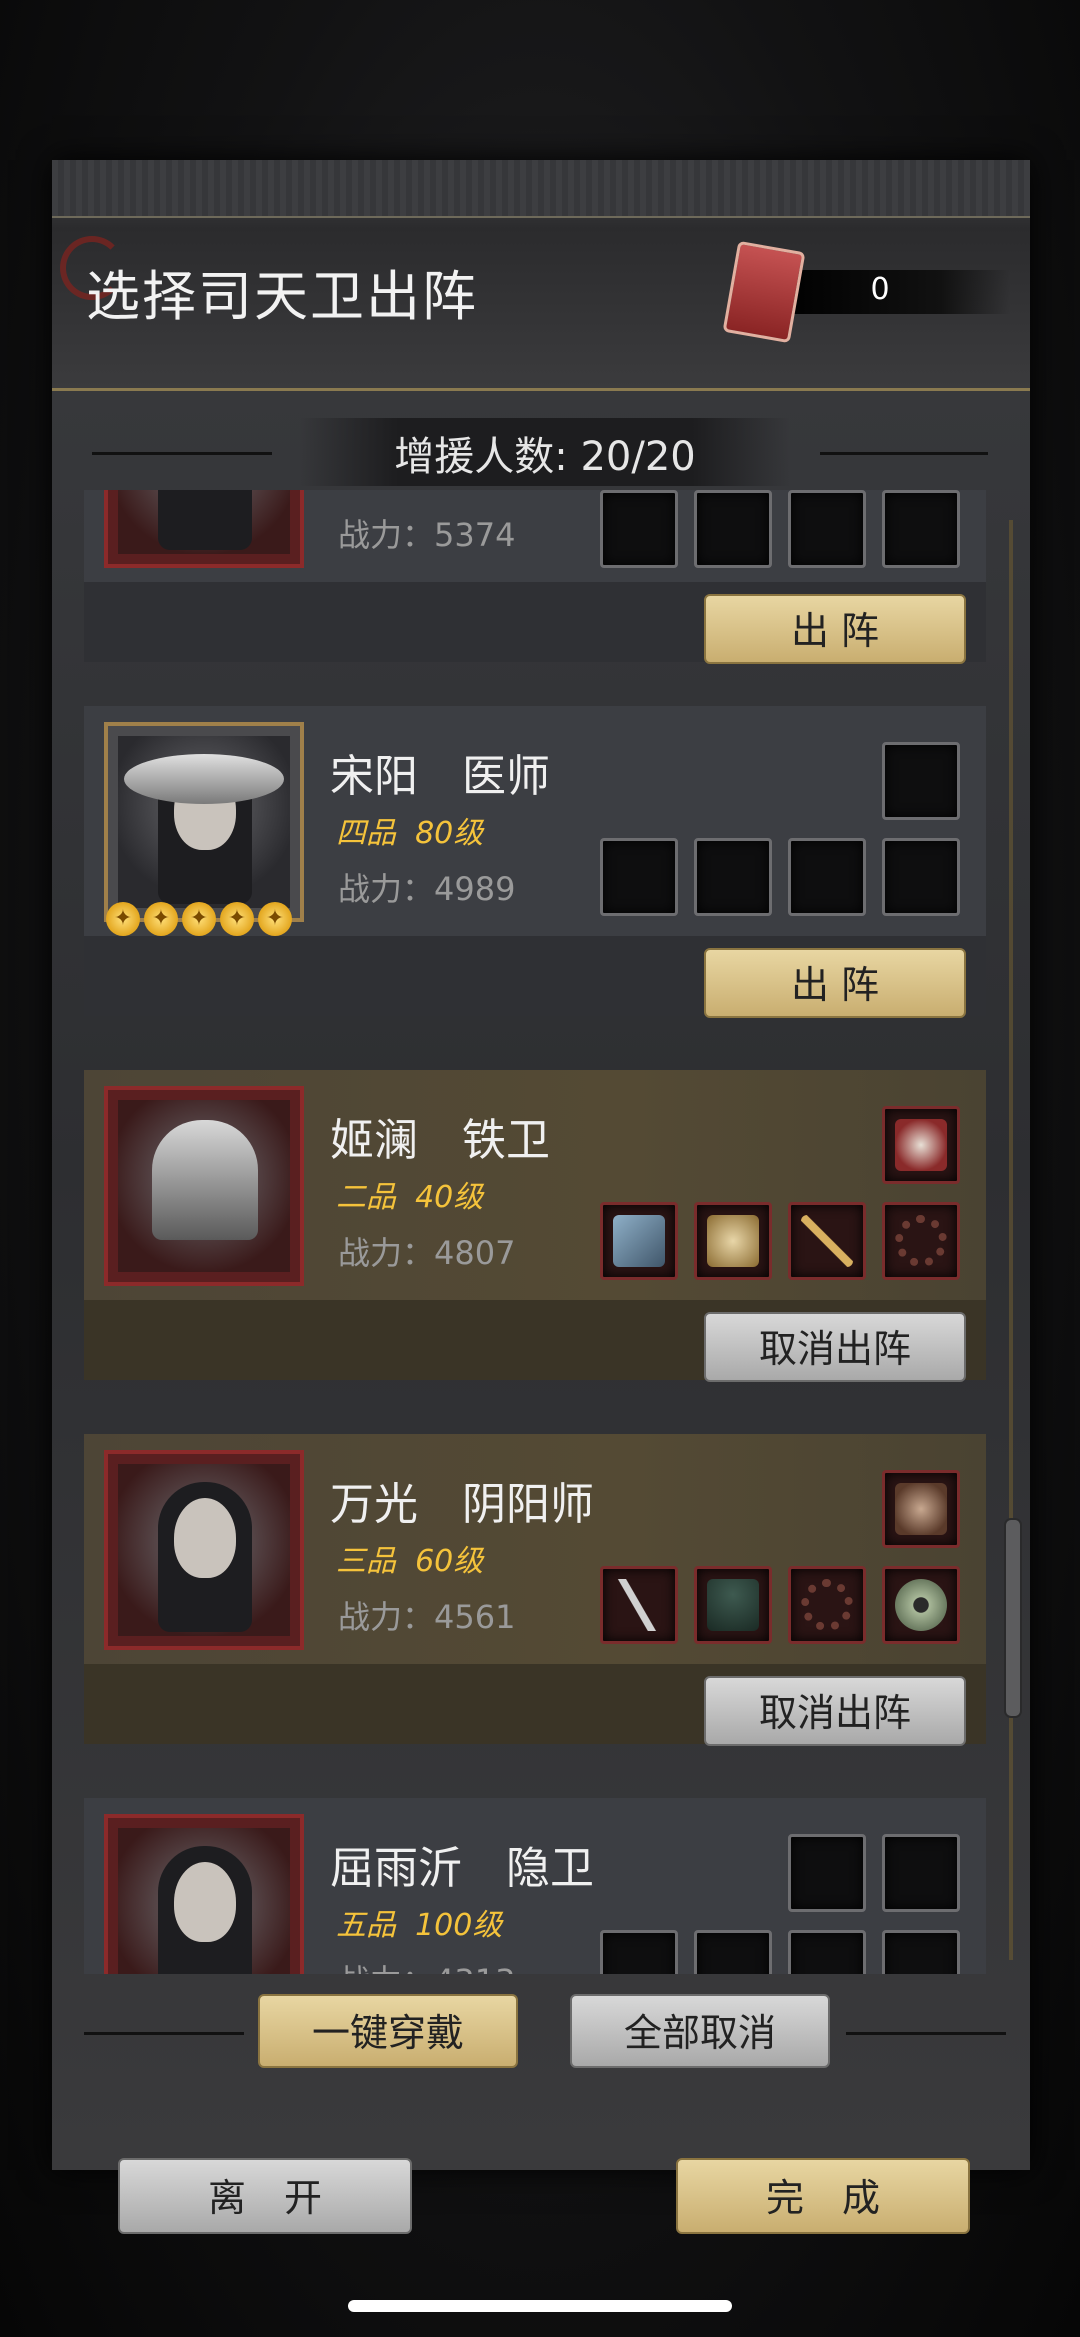  What do you see at coordinates (426, 1965) in the screenshot?
I see `combat-power: 战力：4313` at bounding box center [426, 1965].